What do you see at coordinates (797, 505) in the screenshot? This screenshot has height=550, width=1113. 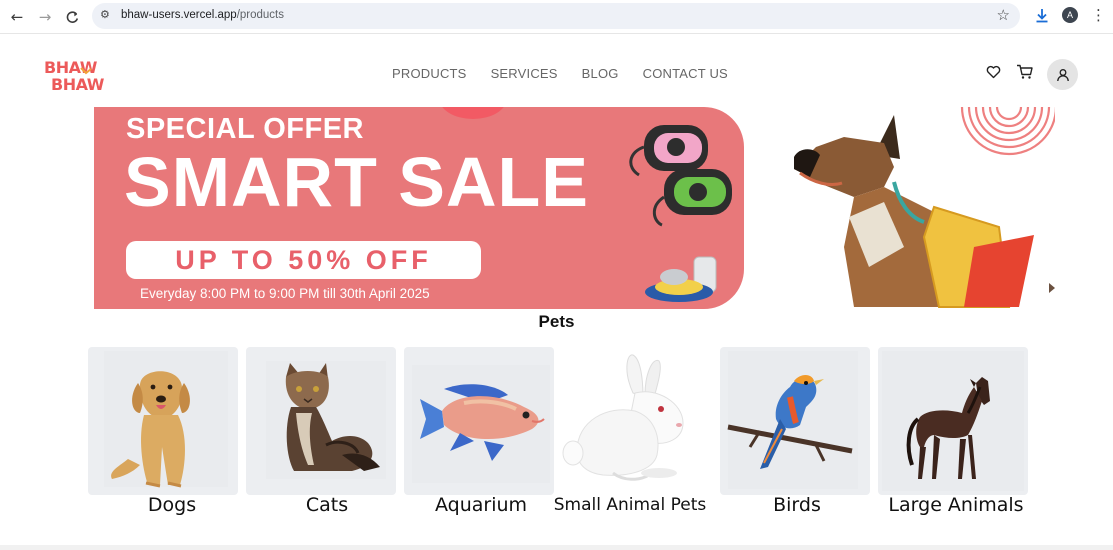 I see `category-label-birds: Birds` at bounding box center [797, 505].